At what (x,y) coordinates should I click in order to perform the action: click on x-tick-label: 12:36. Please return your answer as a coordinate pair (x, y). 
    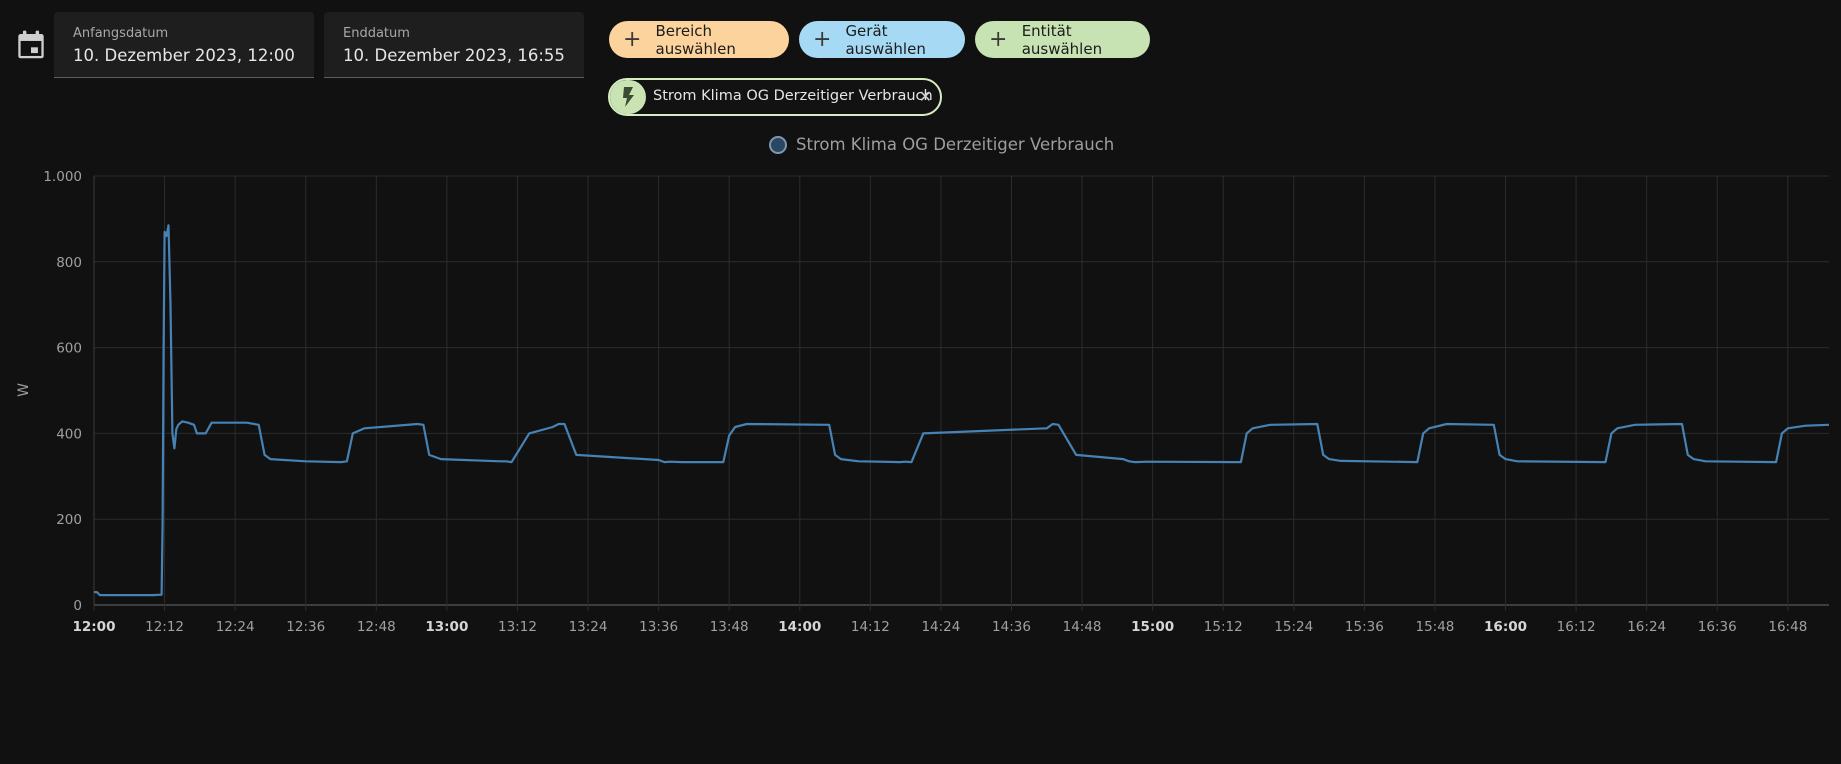
    Looking at the image, I should click on (305, 627).